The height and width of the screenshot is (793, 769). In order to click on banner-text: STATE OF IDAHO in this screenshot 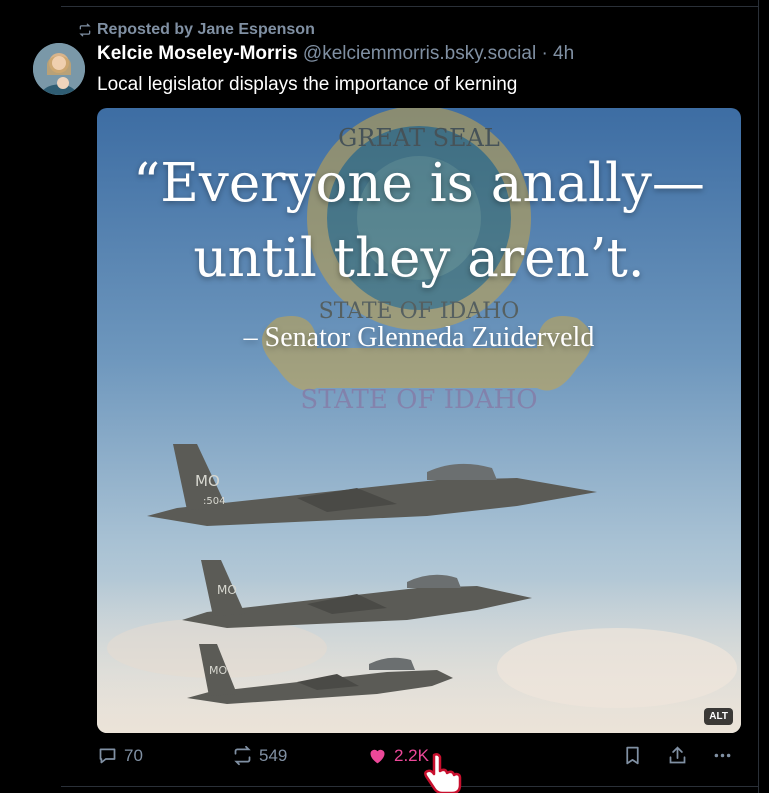, I will do `click(418, 400)`.